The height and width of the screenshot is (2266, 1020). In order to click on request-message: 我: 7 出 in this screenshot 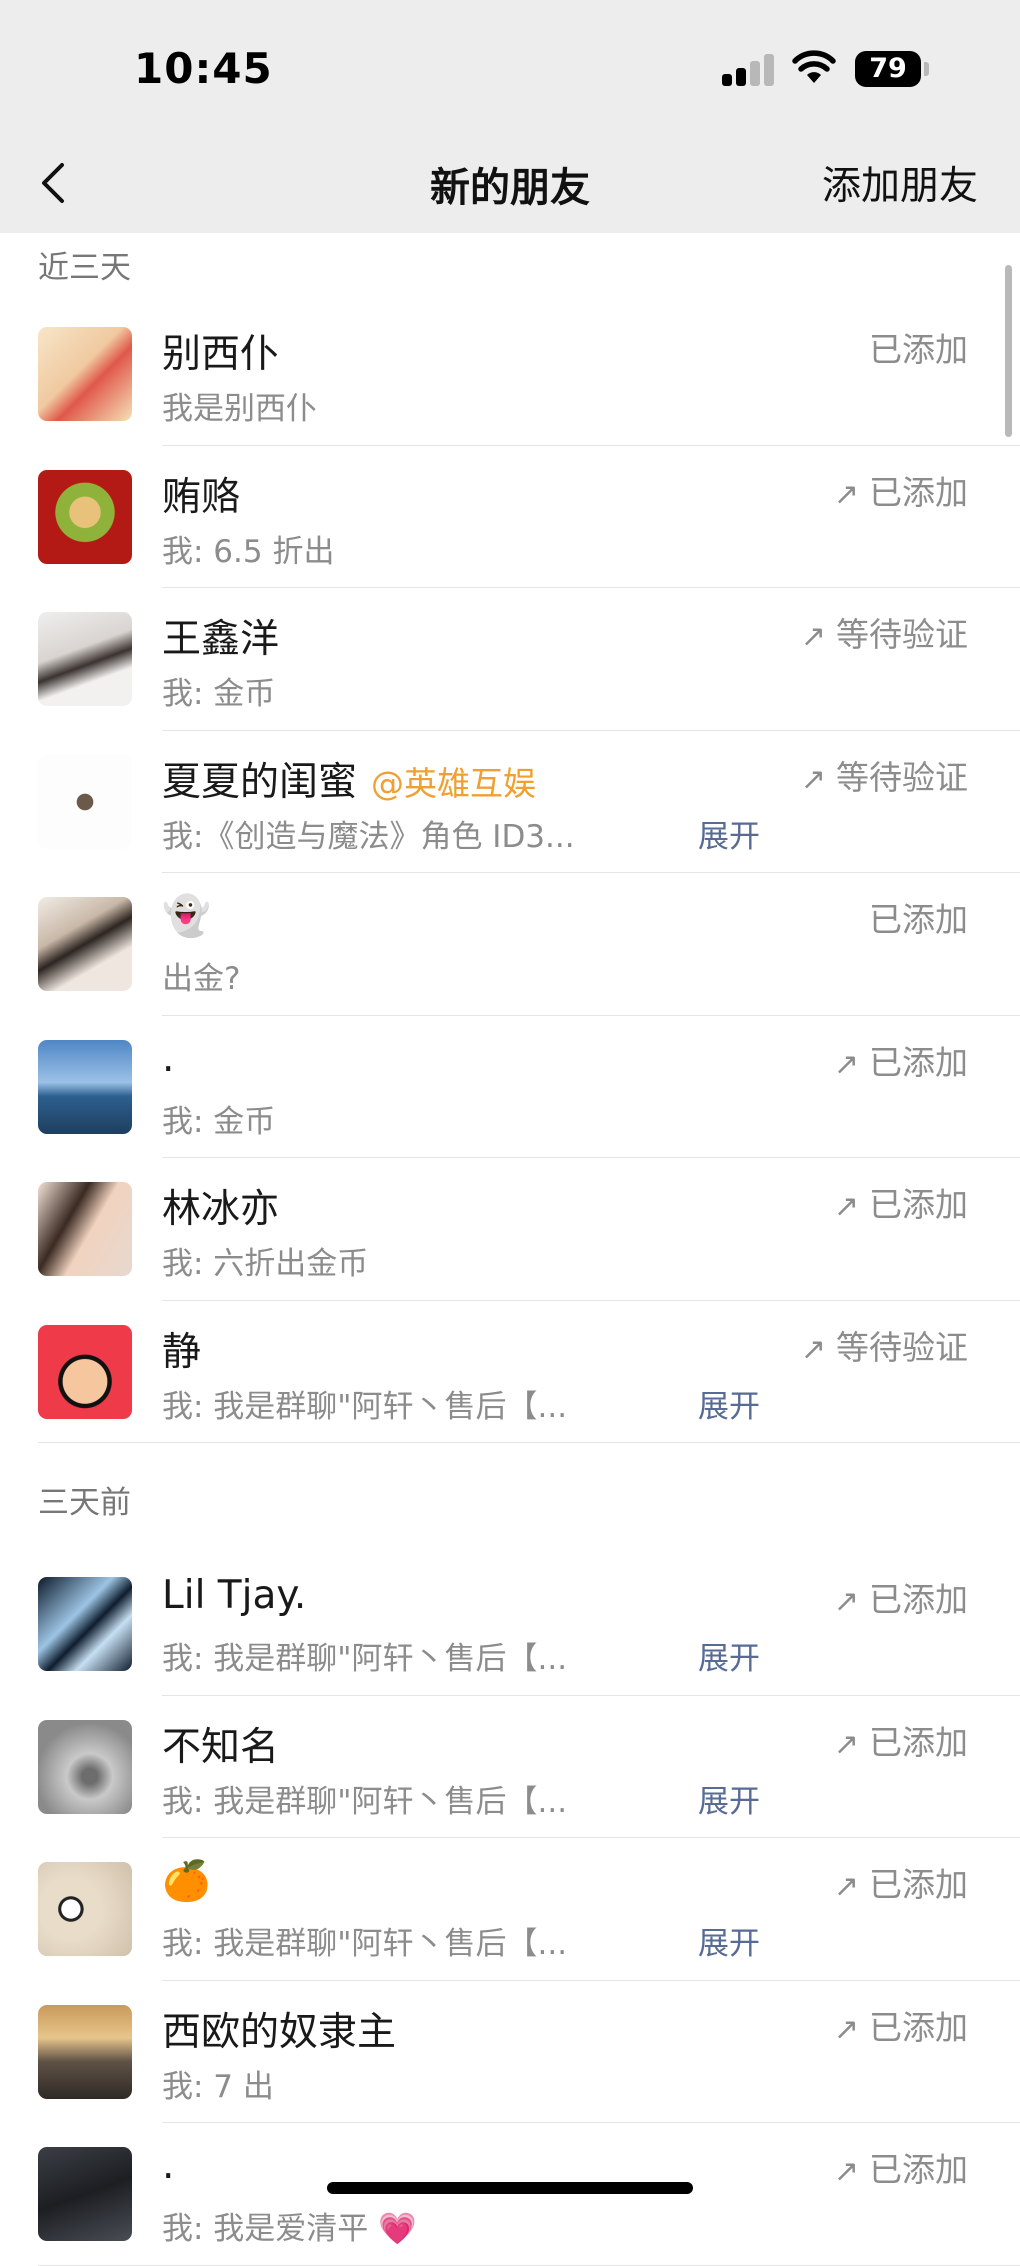, I will do `click(218, 2086)`.